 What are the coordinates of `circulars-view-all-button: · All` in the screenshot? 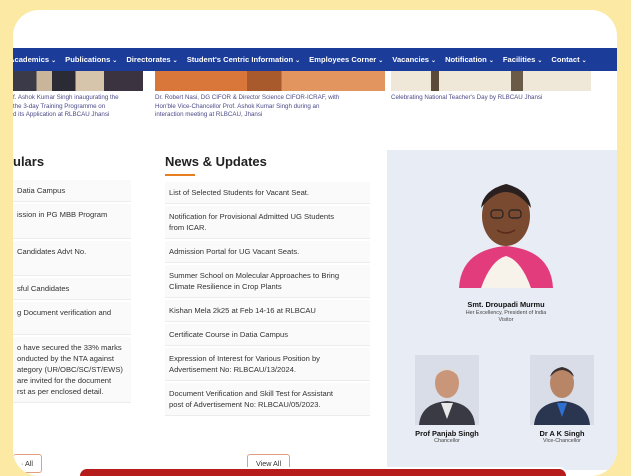 It's located at (27, 463).